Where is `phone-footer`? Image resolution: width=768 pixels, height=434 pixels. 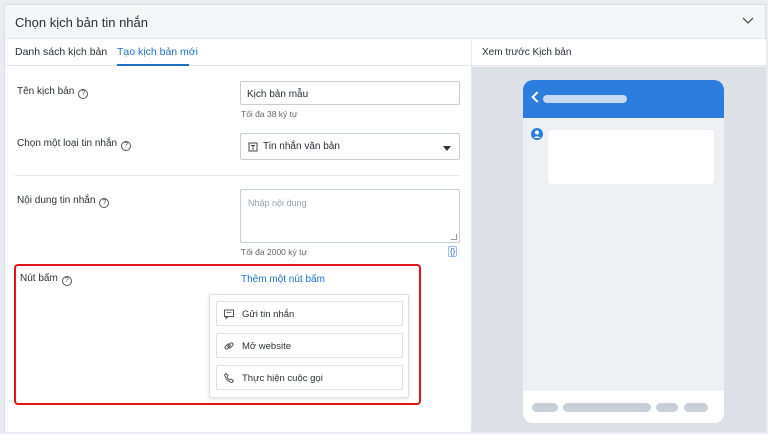
phone-footer is located at coordinates (623, 407).